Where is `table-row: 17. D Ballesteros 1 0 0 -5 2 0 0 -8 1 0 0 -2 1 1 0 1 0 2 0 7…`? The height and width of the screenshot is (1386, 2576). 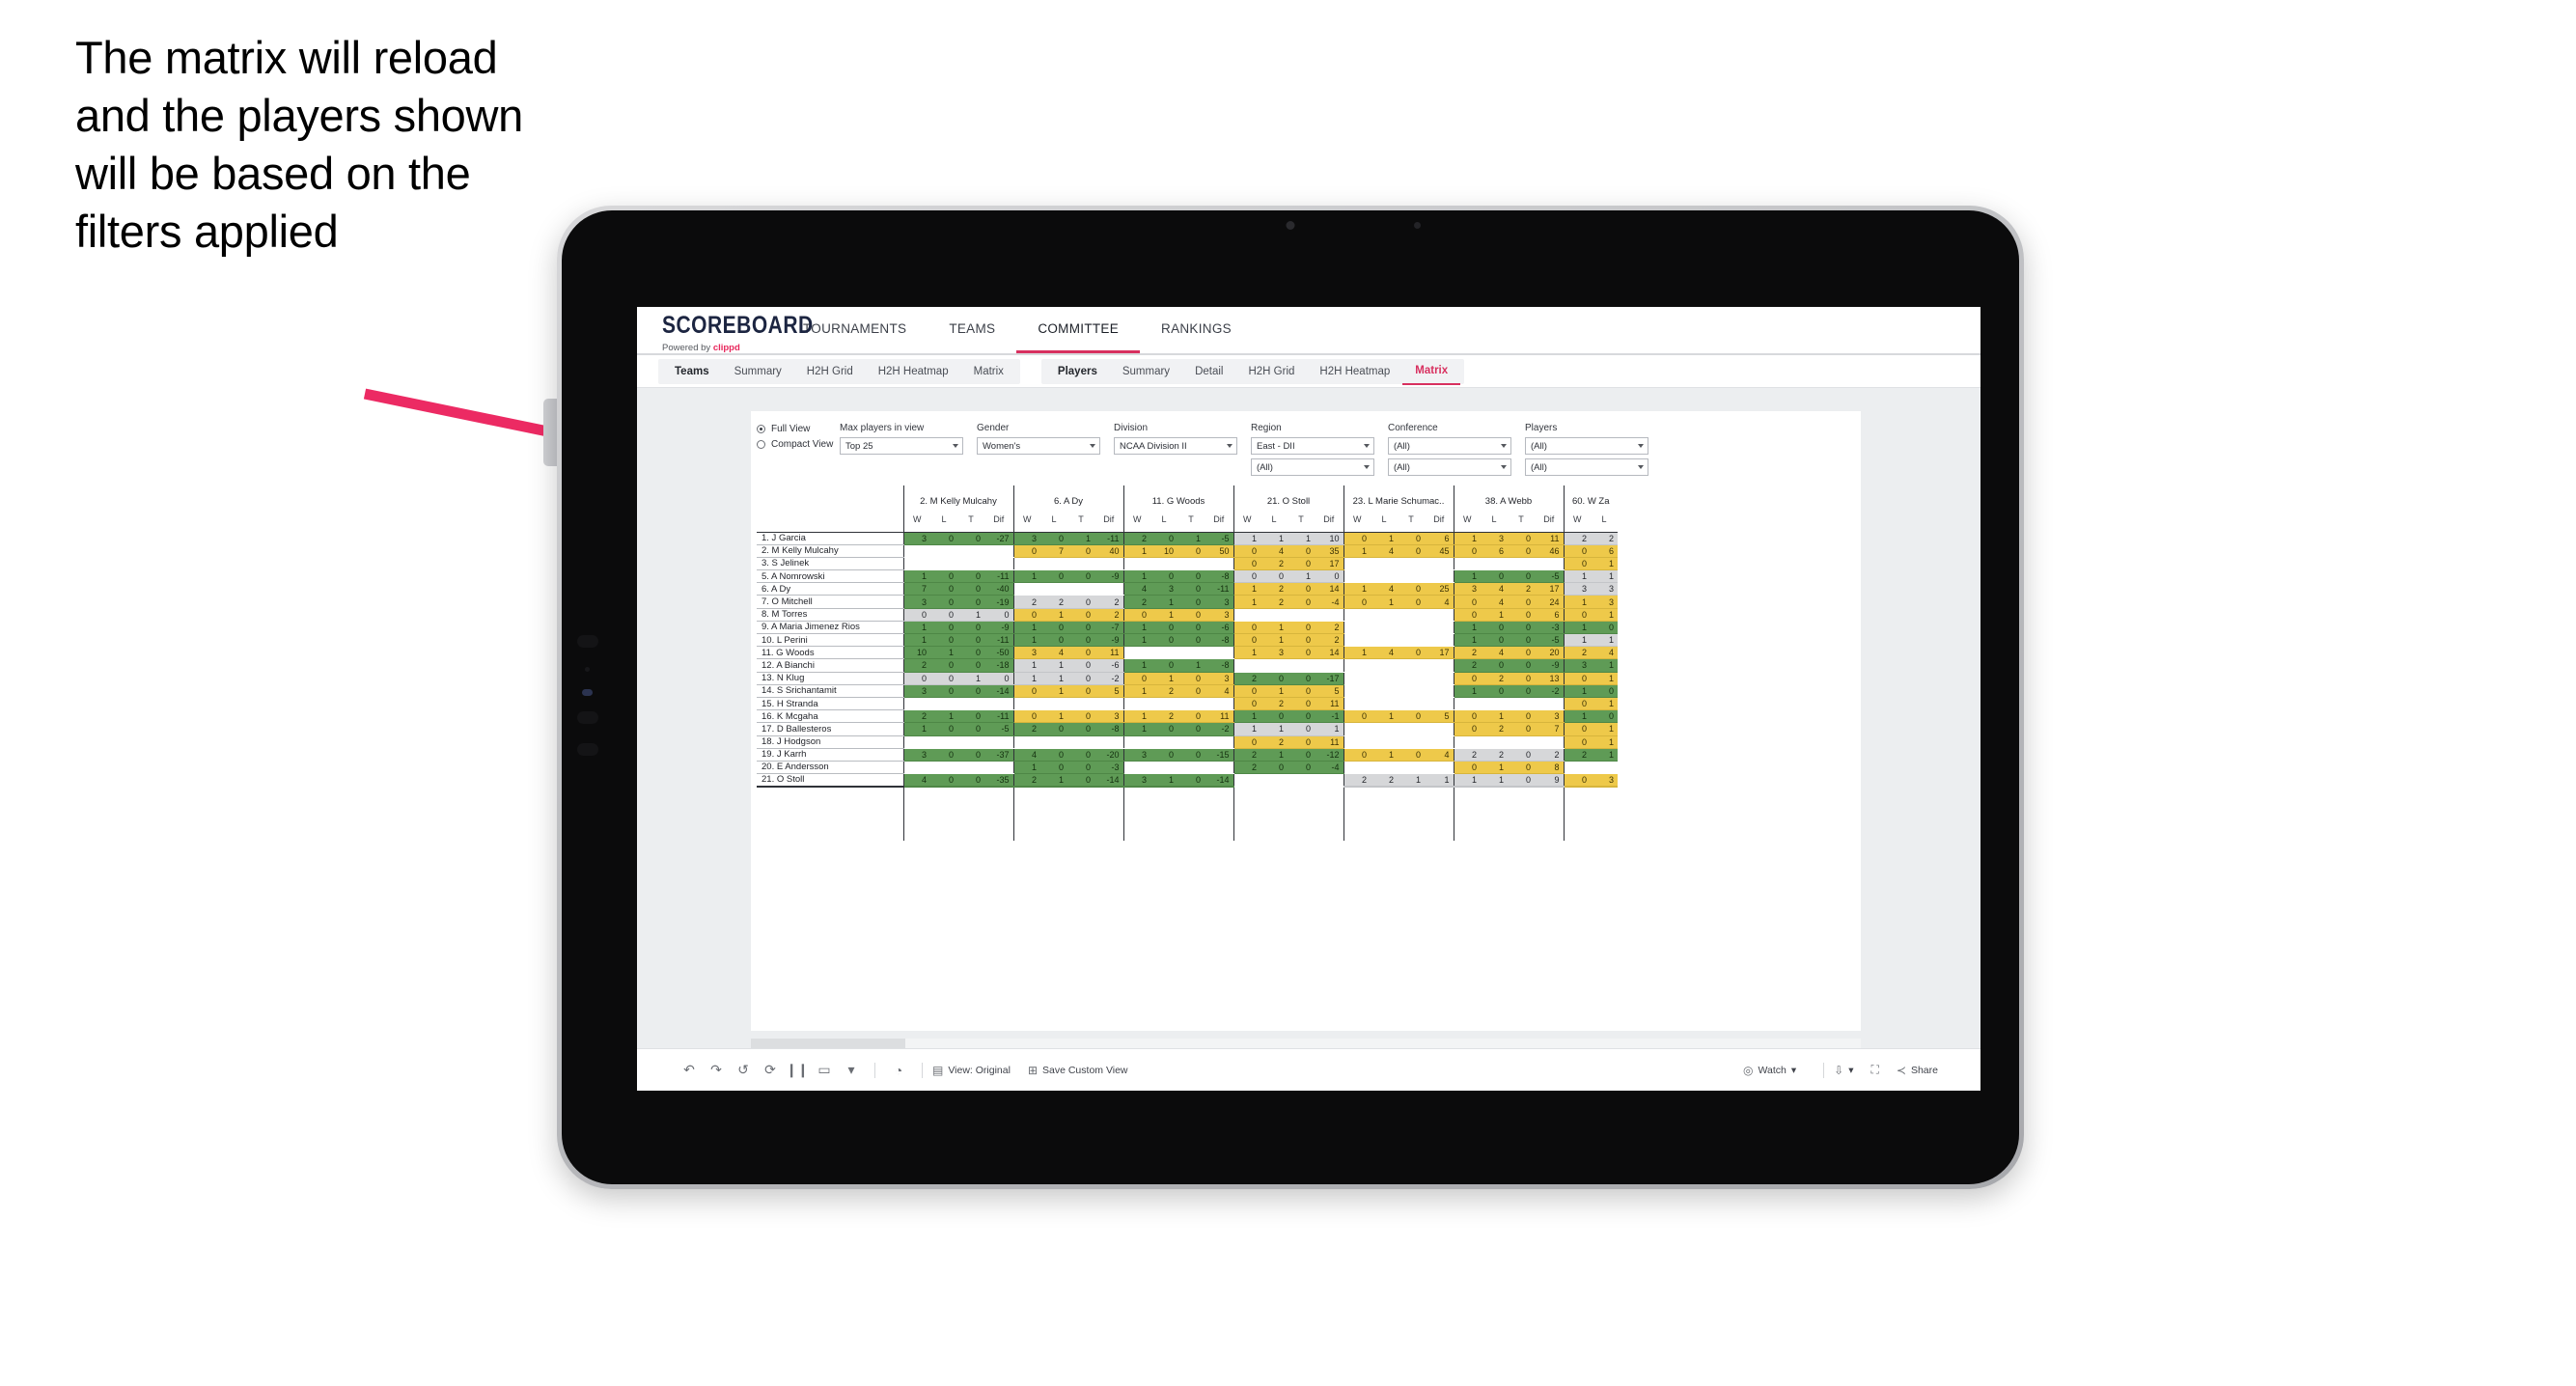
table-row: 17. D Ballesteros 1 0 0 -5 2 0 0 -8 1 0 0 -2 1 1 0 1 0 2 0 7… is located at coordinates (1187, 729).